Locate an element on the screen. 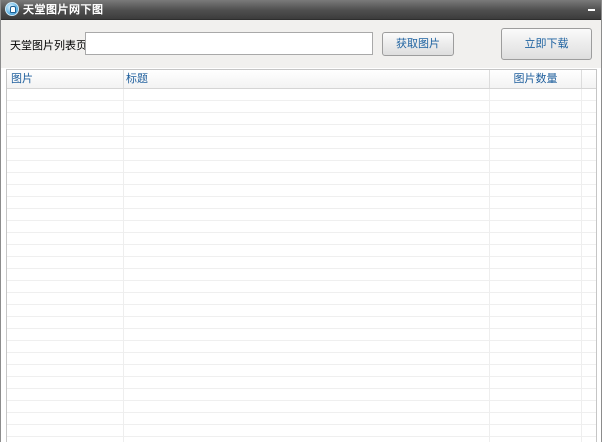 This screenshot has height=442, width=604. column-header-title: 标题 is located at coordinates (307, 79).